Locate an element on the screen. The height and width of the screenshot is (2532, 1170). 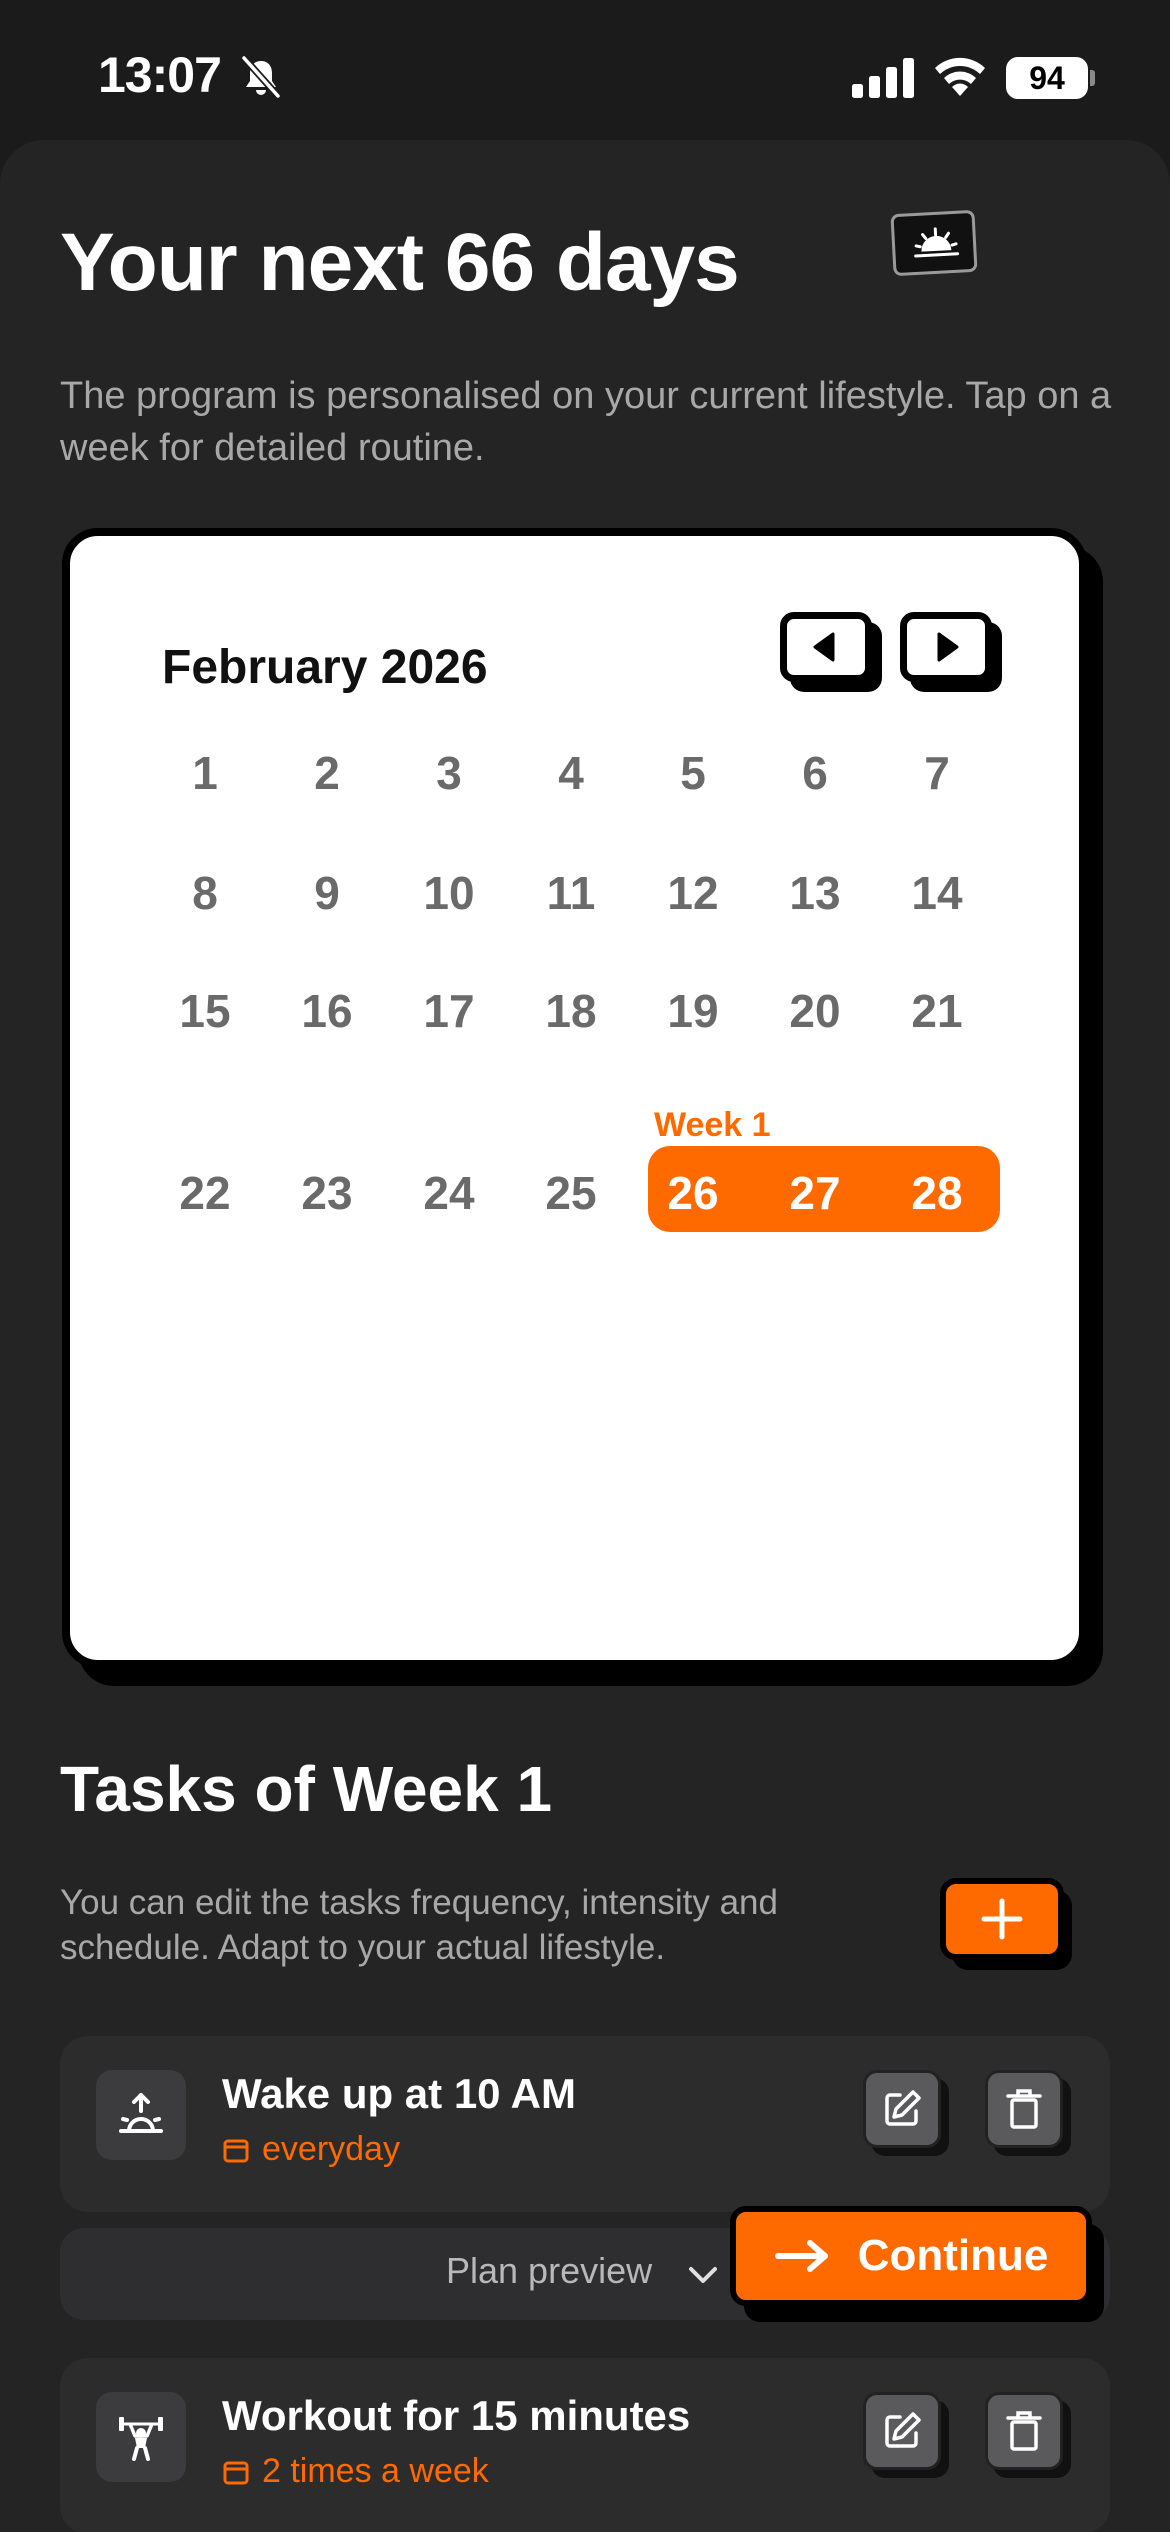
arrow-right-icon is located at coordinates (801, 2256).